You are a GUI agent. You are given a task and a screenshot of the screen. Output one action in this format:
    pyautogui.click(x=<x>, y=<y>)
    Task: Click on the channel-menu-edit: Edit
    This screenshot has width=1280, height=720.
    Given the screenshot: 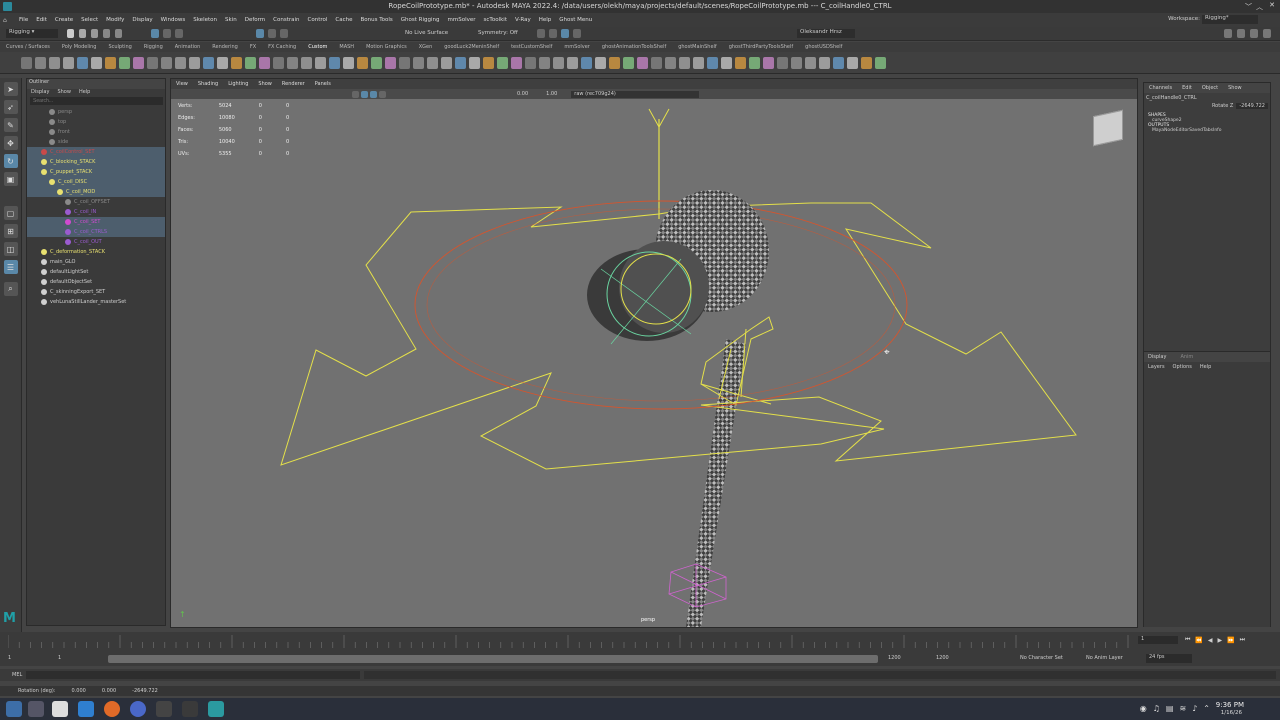 What is the action you would take?
    pyautogui.click(x=1187, y=88)
    